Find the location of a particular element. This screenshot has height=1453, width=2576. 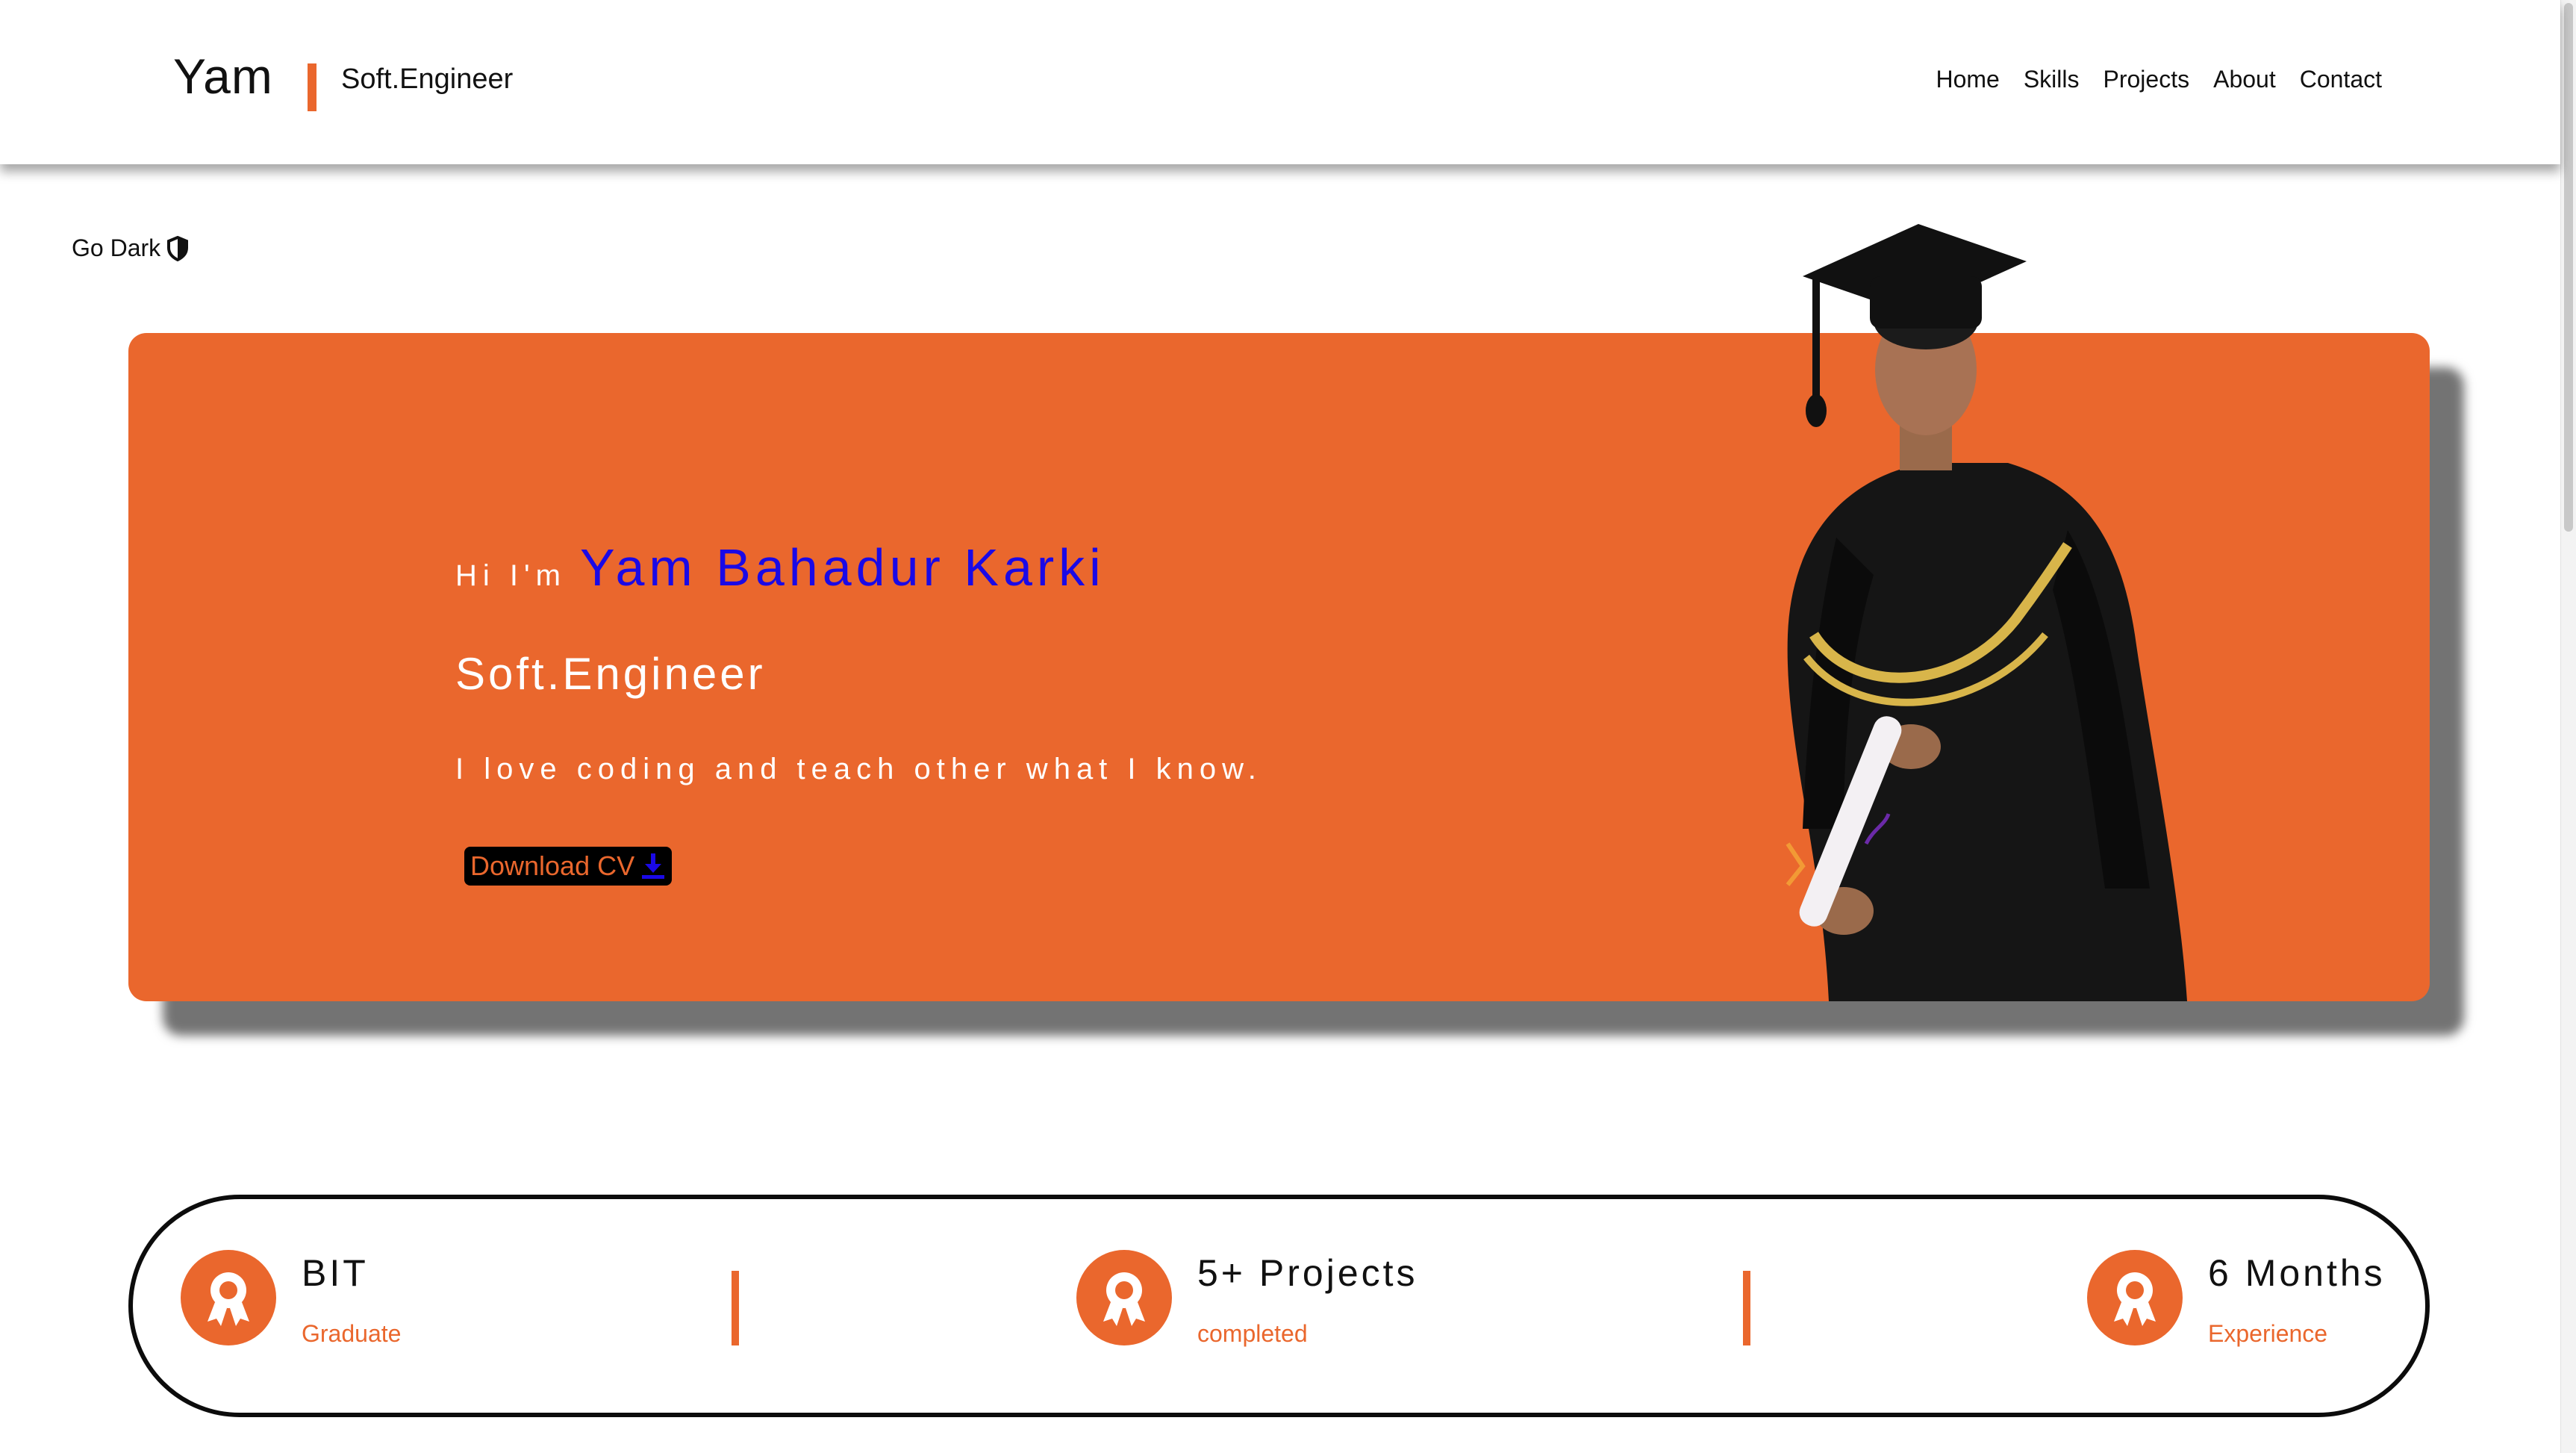

stat-subtitle: completed is located at coordinates (1252, 1333).